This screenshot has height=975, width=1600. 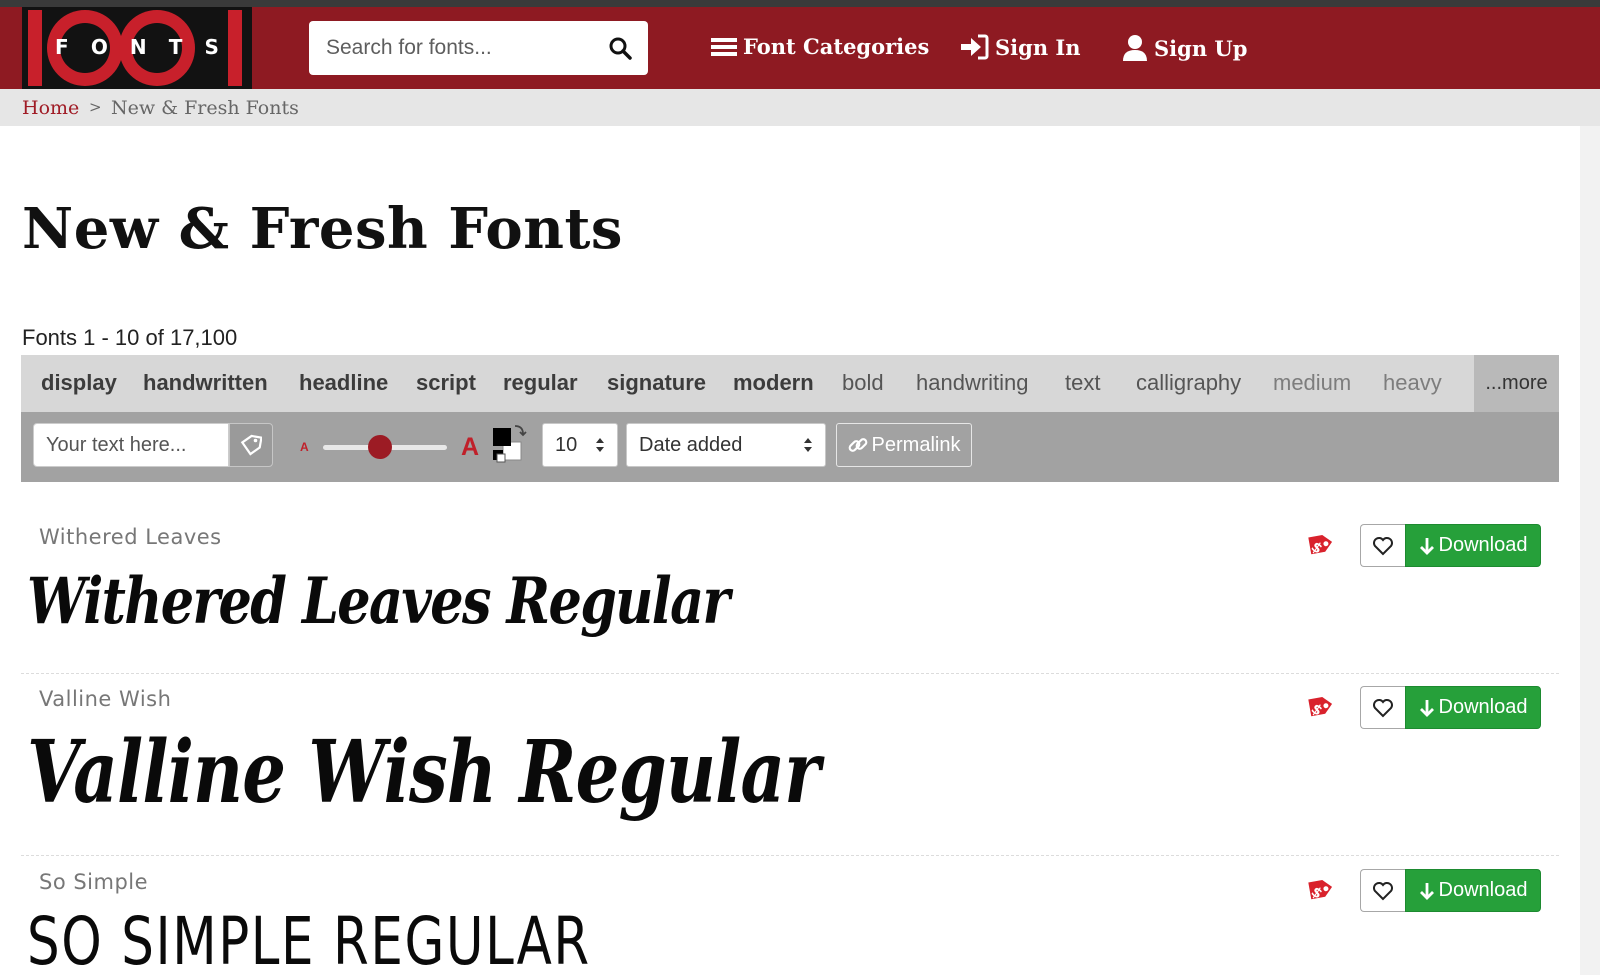 What do you see at coordinates (105, 699) in the screenshot?
I see `font-name-link: Valline Wish` at bounding box center [105, 699].